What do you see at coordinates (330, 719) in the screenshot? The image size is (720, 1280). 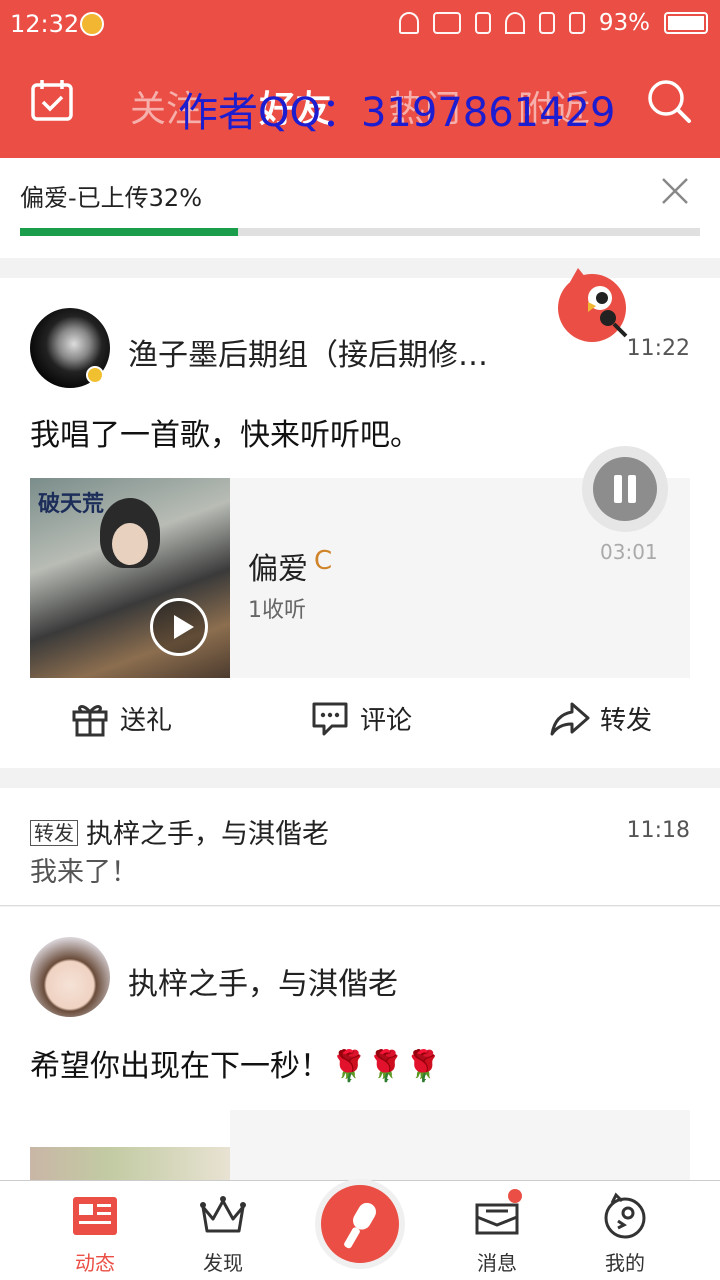 I see `comment-icon` at bounding box center [330, 719].